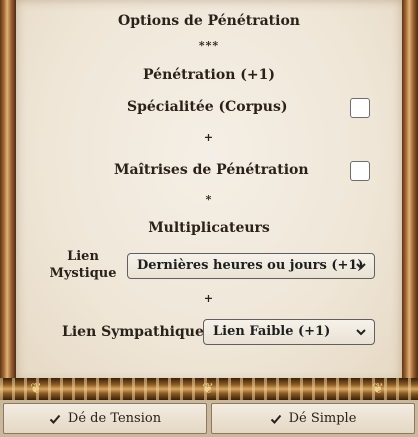 The height and width of the screenshot is (437, 418). What do you see at coordinates (209, 75) in the screenshot?
I see `penetration-value: Pénétration (+1)` at bounding box center [209, 75].